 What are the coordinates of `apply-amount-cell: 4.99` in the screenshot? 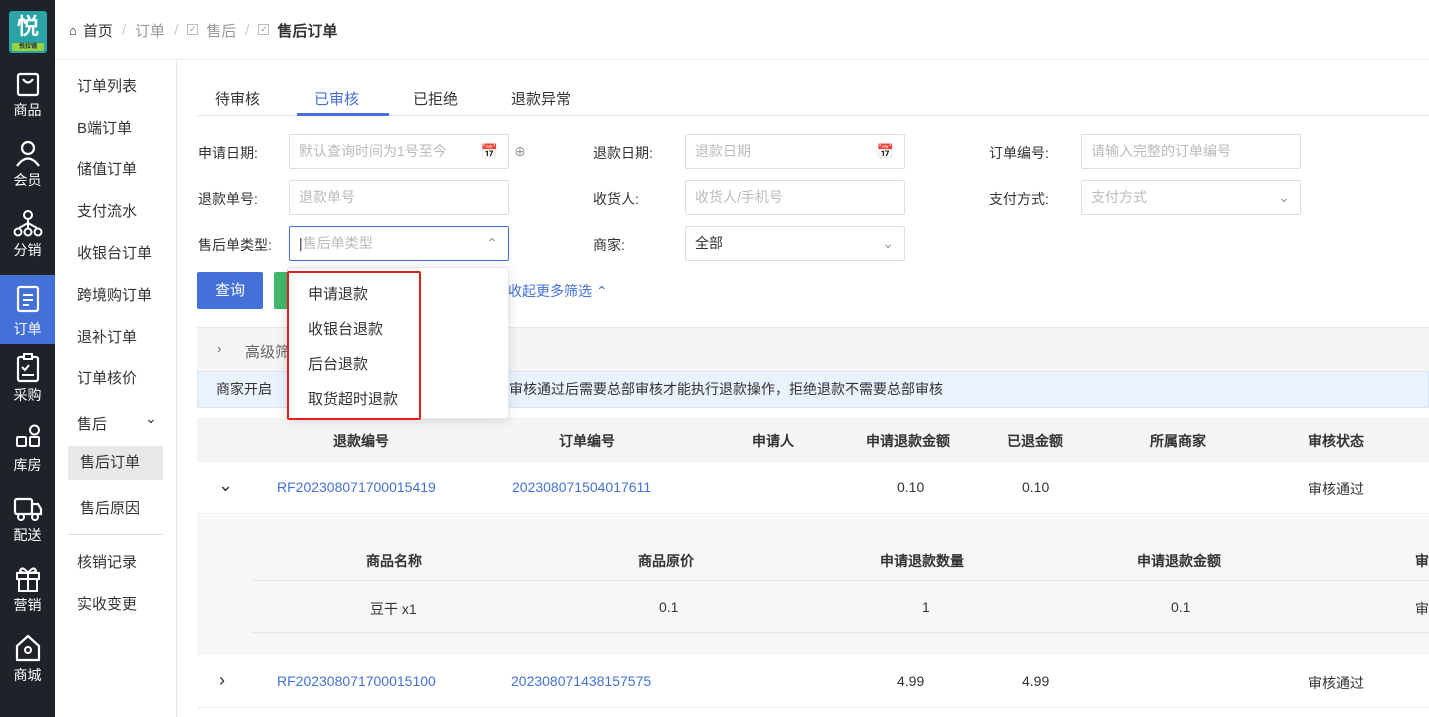 It's located at (911, 681).